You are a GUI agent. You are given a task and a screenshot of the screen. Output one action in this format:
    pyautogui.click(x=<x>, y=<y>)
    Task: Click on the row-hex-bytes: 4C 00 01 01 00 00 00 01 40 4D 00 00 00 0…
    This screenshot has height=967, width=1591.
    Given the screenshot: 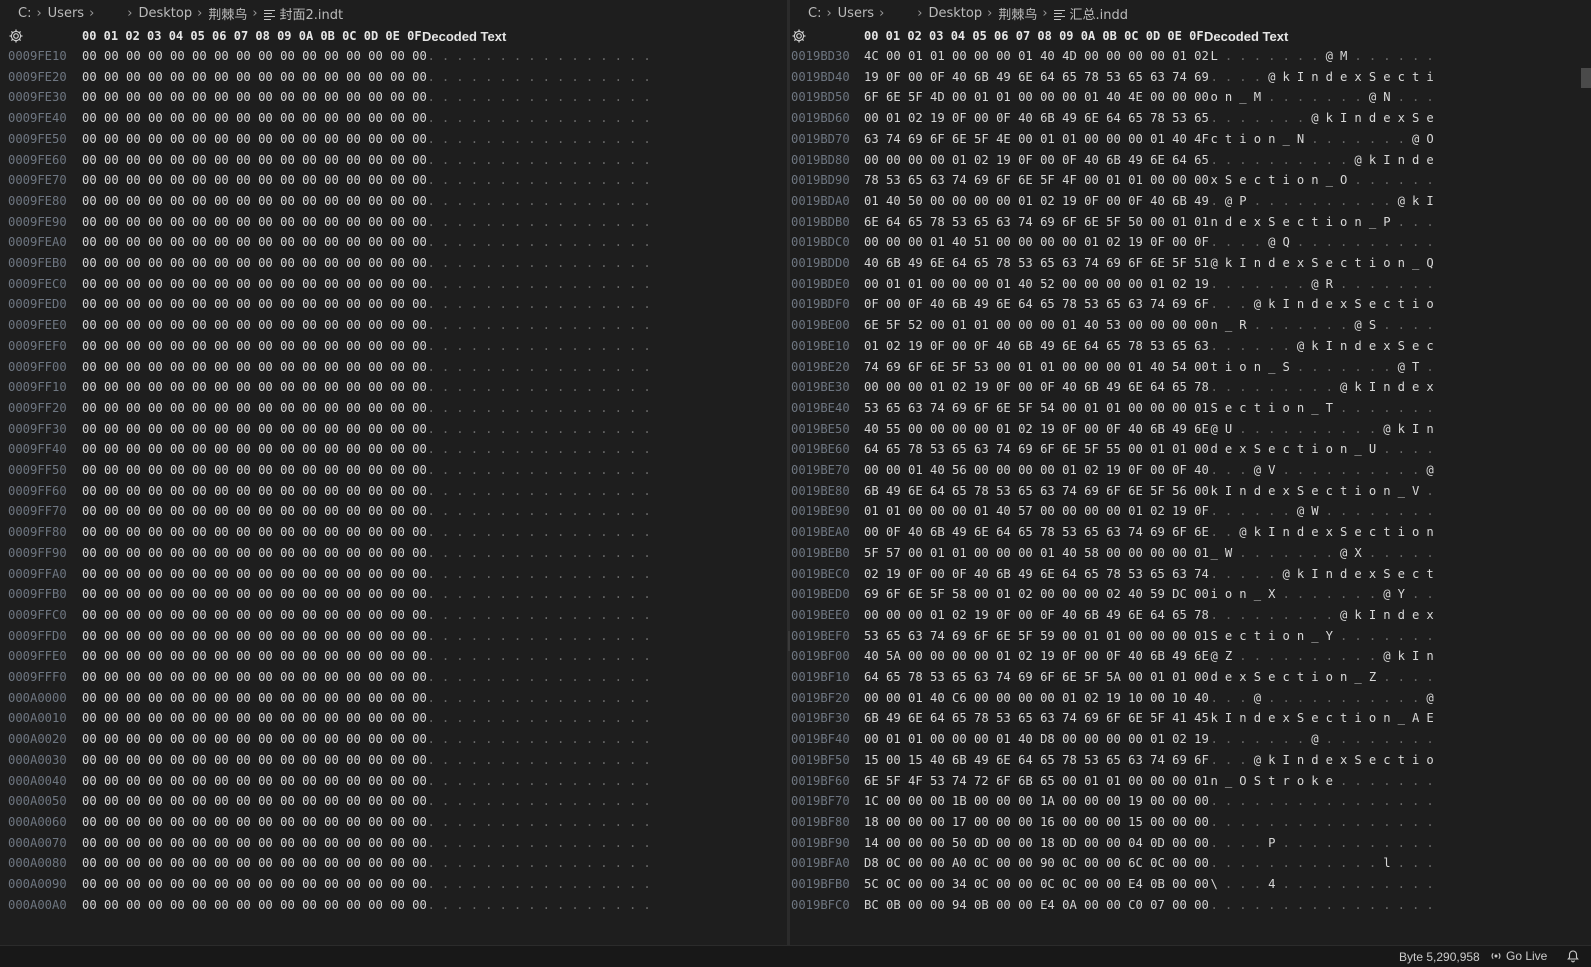 What is the action you would take?
    pyautogui.click(x=1036, y=56)
    